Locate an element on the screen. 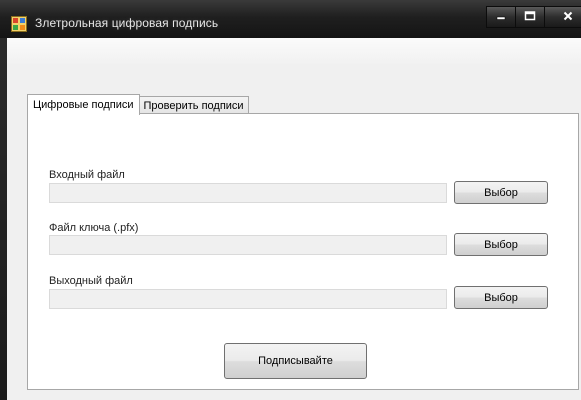 This screenshot has width=581, height=400. caption-buttons is located at coordinates (533, 17).